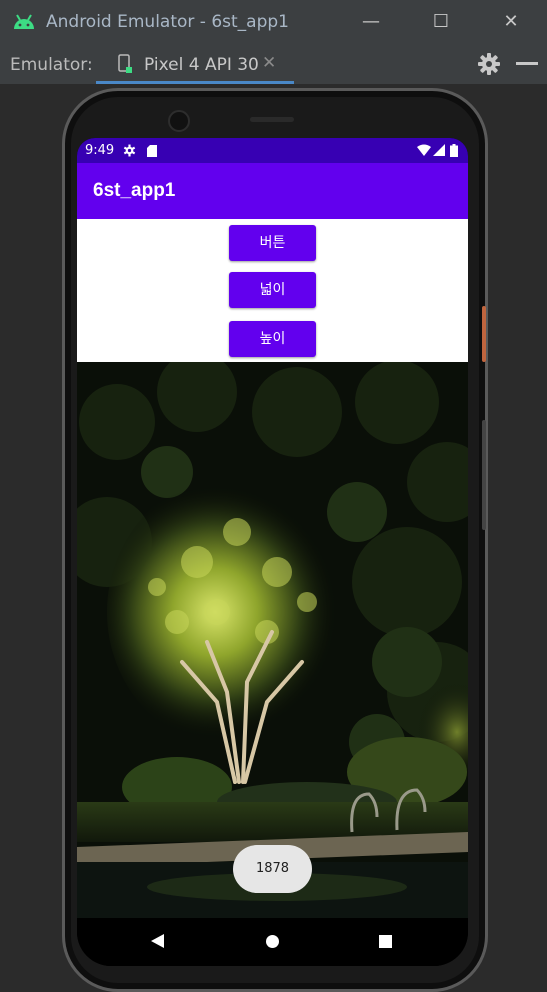 This screenshot has height=992, width=547. Describe the element at coordinates (179, 121) in the screenshot. I see `front-camera` at that location.